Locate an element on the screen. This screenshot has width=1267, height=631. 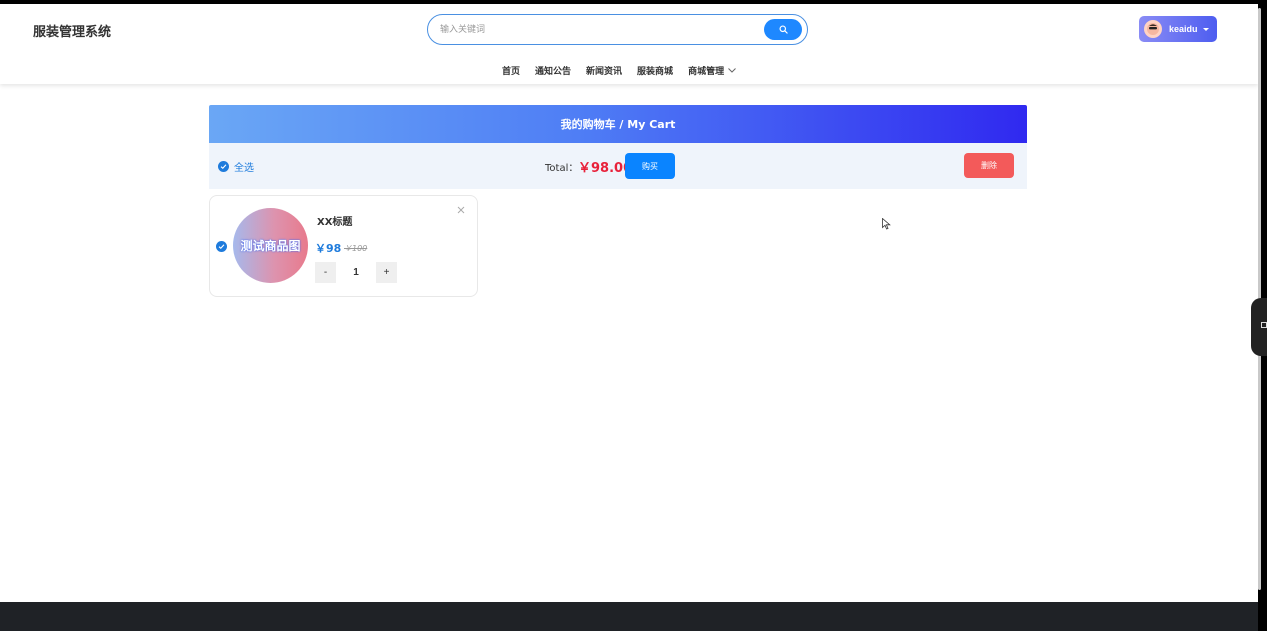
product-title: XX标题 is located at coordinates (335, 222).